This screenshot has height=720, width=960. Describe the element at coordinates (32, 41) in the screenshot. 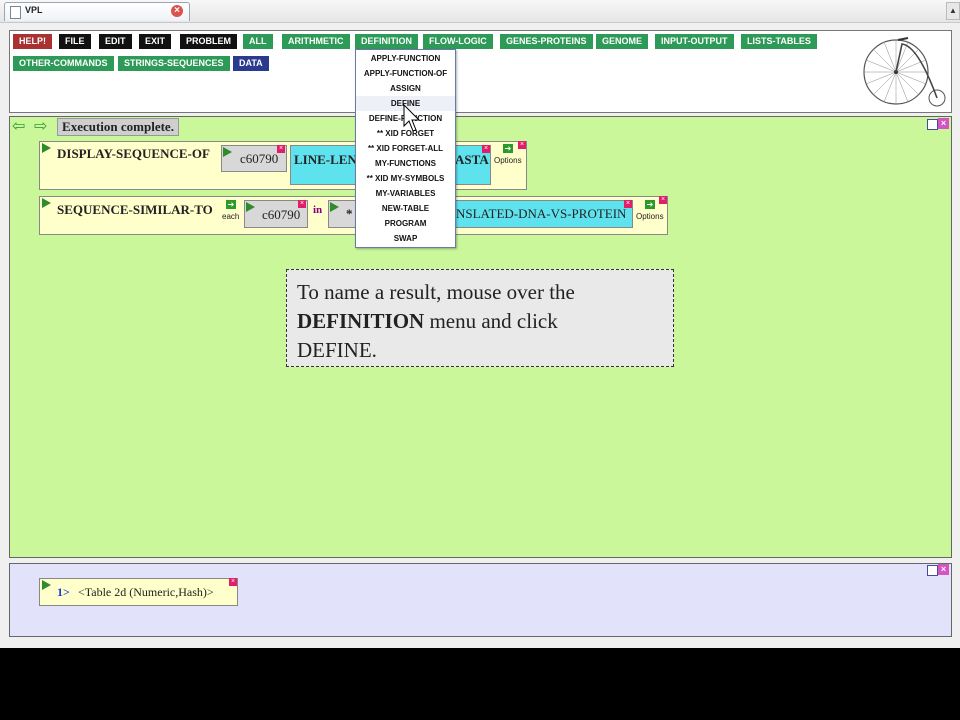

I see `help-button: HELP!` at that location.